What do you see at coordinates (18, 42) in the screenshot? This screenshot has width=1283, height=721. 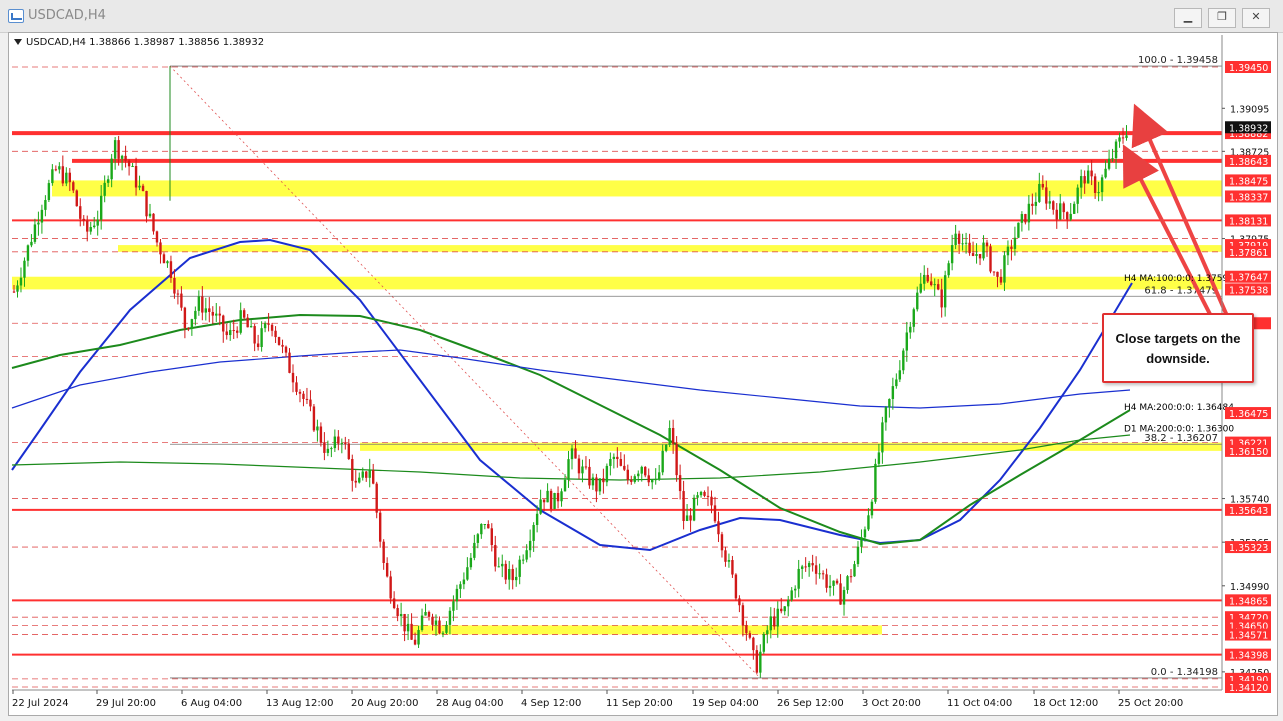 I see `chart-menu-triangle-icon` at bounding box center [18, 42].